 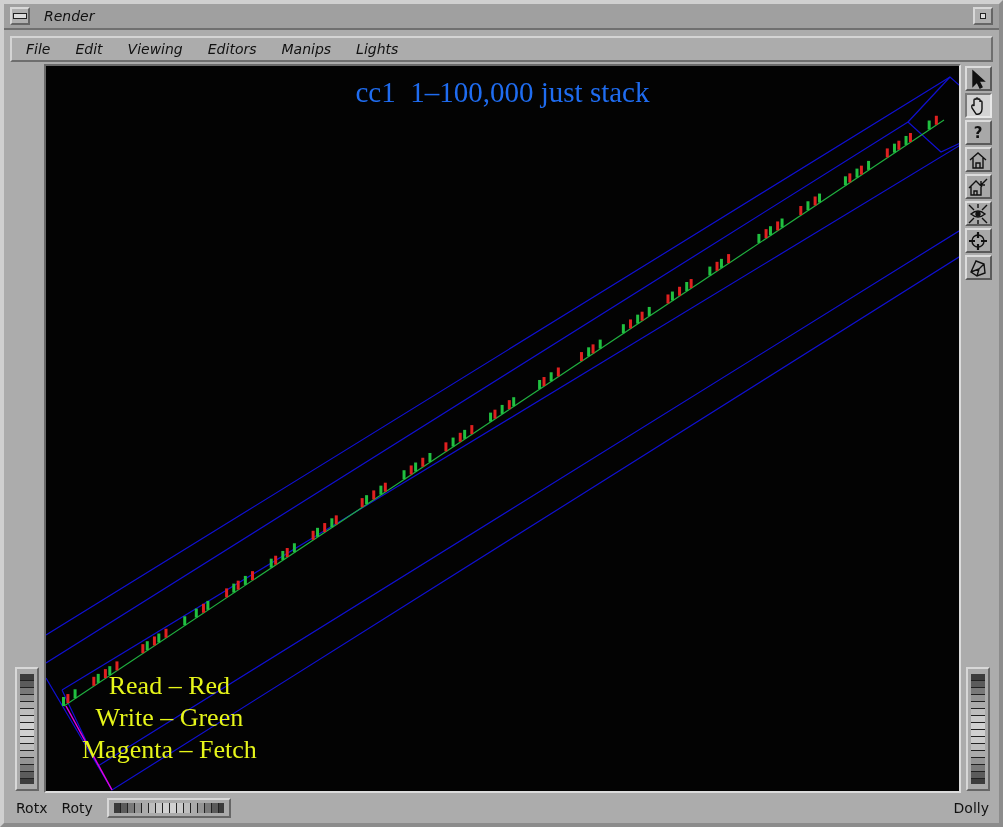 I want to click on scene-title: cc1 1–100,000 just stack, so click(x=502, y=92).